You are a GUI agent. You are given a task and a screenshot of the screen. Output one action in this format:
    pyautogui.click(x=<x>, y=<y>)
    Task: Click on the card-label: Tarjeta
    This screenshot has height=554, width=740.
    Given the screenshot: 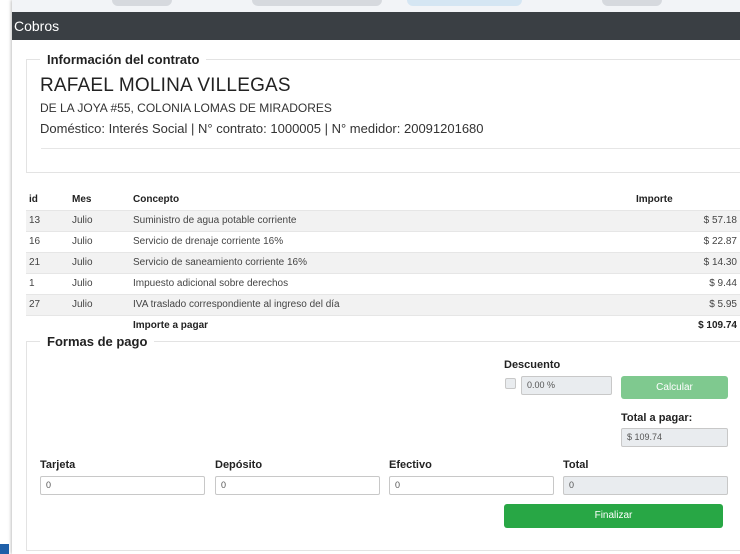 What is the action you would take?
    pyautogui.click(x=58, y=465)
    